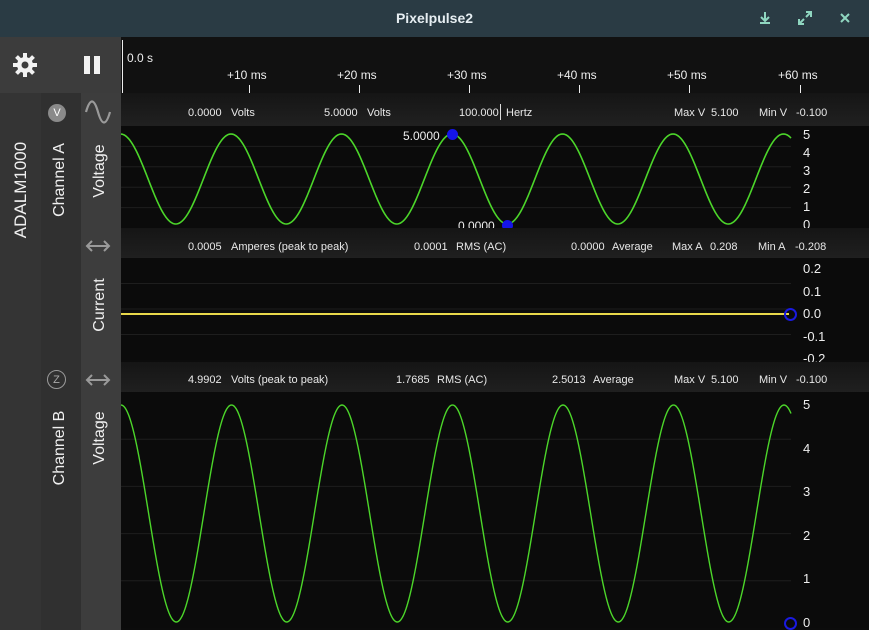 The height and width of the screenshot is (630, 869). What do you see at coordinates (845, 18) in the screenshot?
I see `close-icon` at bounding box center [845, 18].